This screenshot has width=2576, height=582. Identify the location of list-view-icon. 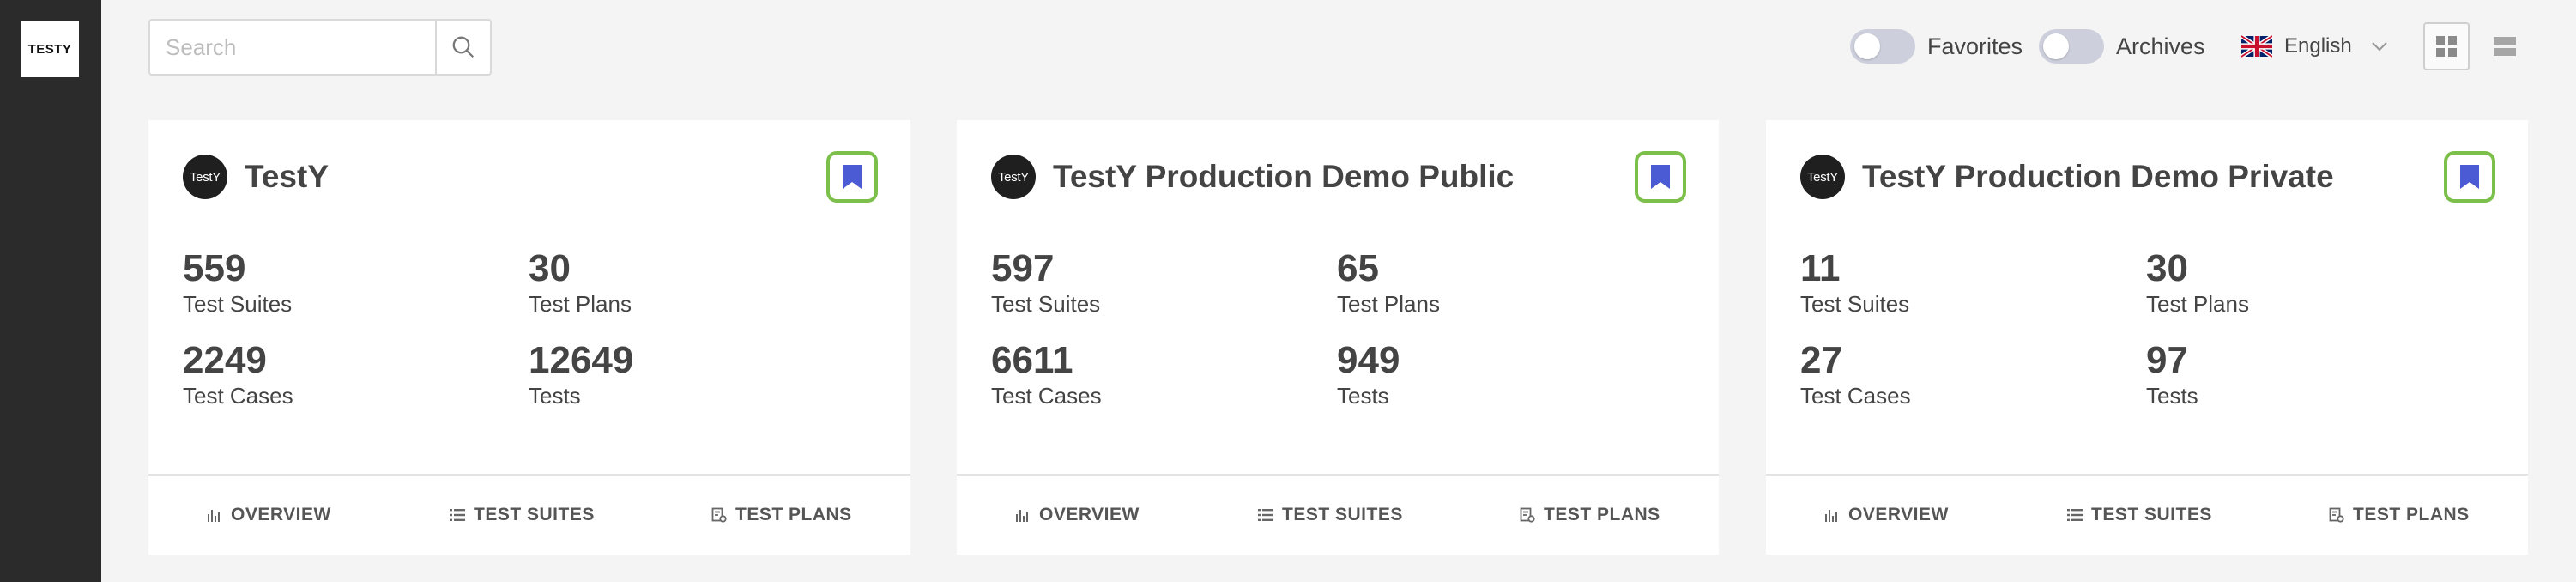
(2505, 46).